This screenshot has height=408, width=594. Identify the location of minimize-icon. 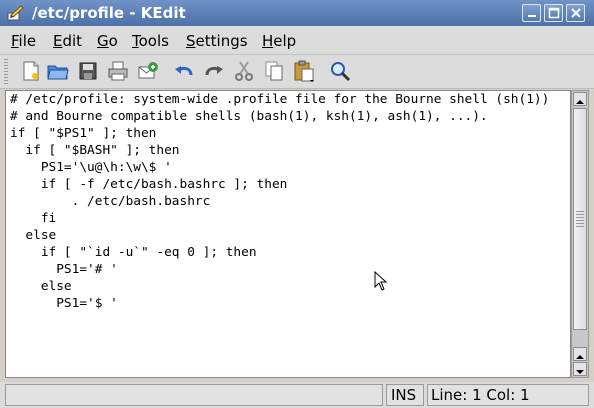
(532, 16).